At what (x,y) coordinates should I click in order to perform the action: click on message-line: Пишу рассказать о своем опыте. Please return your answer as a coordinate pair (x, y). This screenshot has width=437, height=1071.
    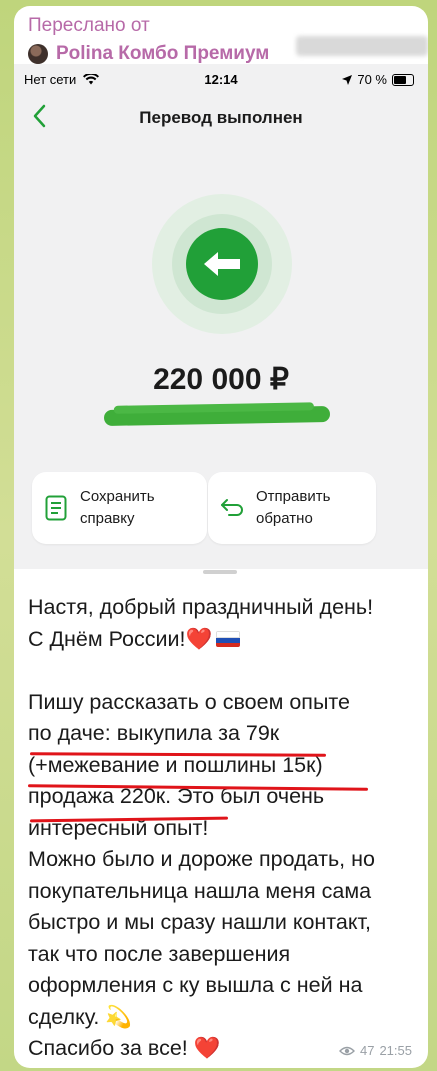
    Looking at the image, I should click on (189, 701).